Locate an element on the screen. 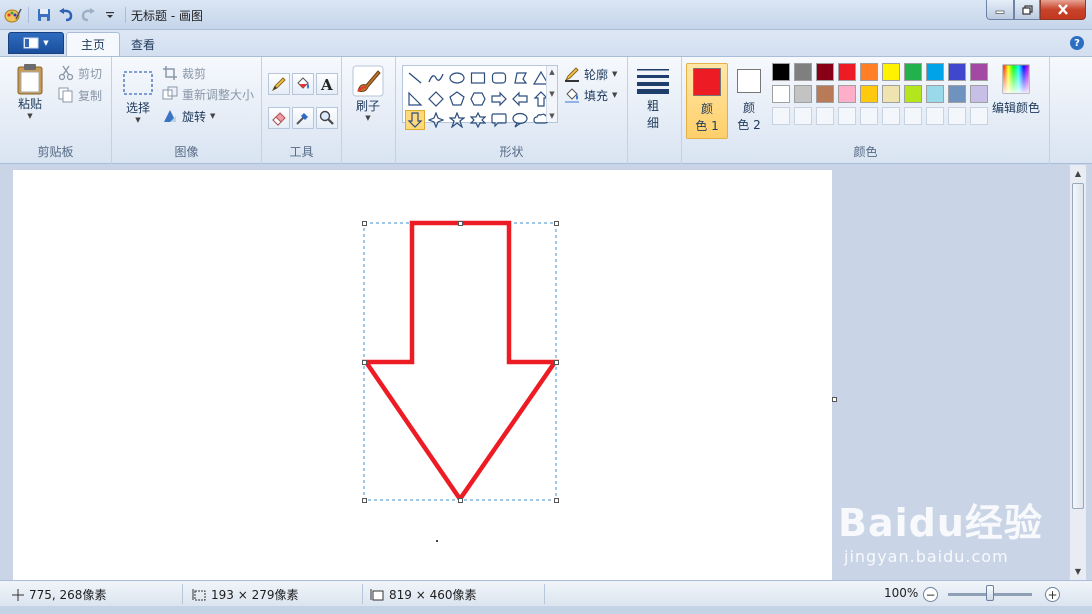  expand-gallery-icon: ▼ is located at coordinates (551, 116).